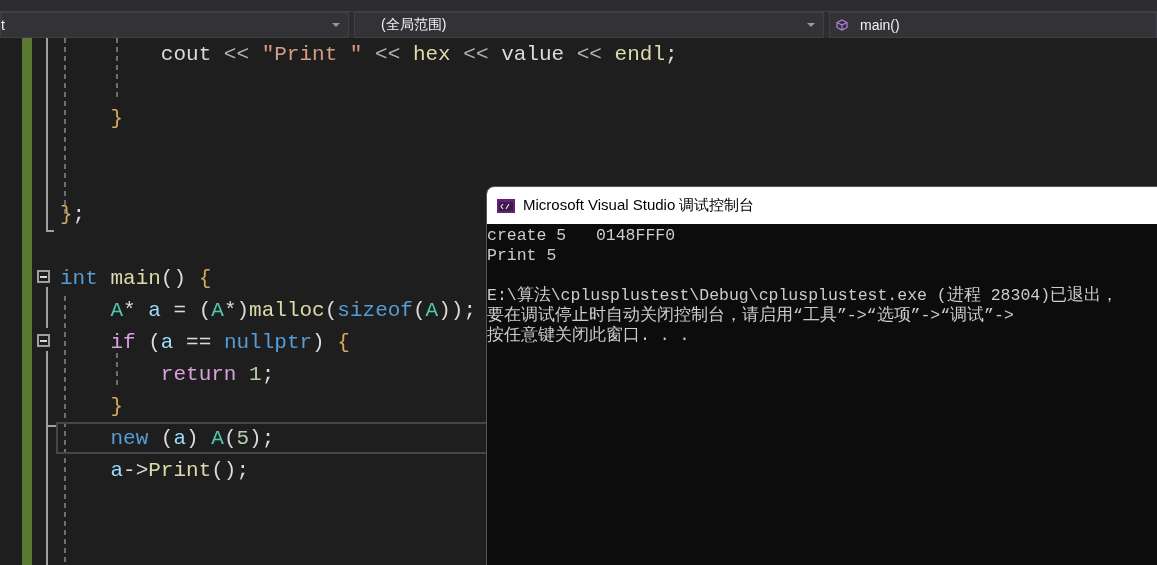 This screenshot has height=565, width=1157. Describe the element at coordinates (582, 236) in the screenshot. I see `console-output-line: create 5 0148FFF0` at that location.